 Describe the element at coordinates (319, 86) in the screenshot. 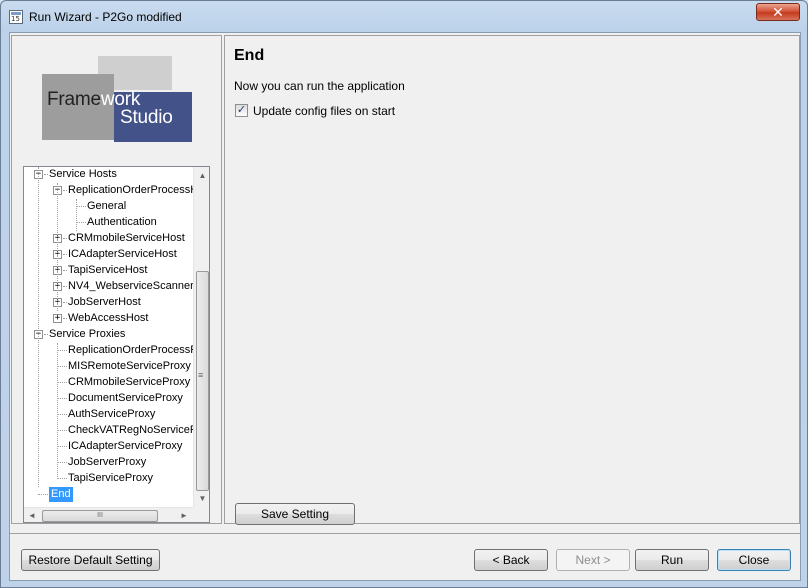

I see `page-description: Now you can run the application` at that location.